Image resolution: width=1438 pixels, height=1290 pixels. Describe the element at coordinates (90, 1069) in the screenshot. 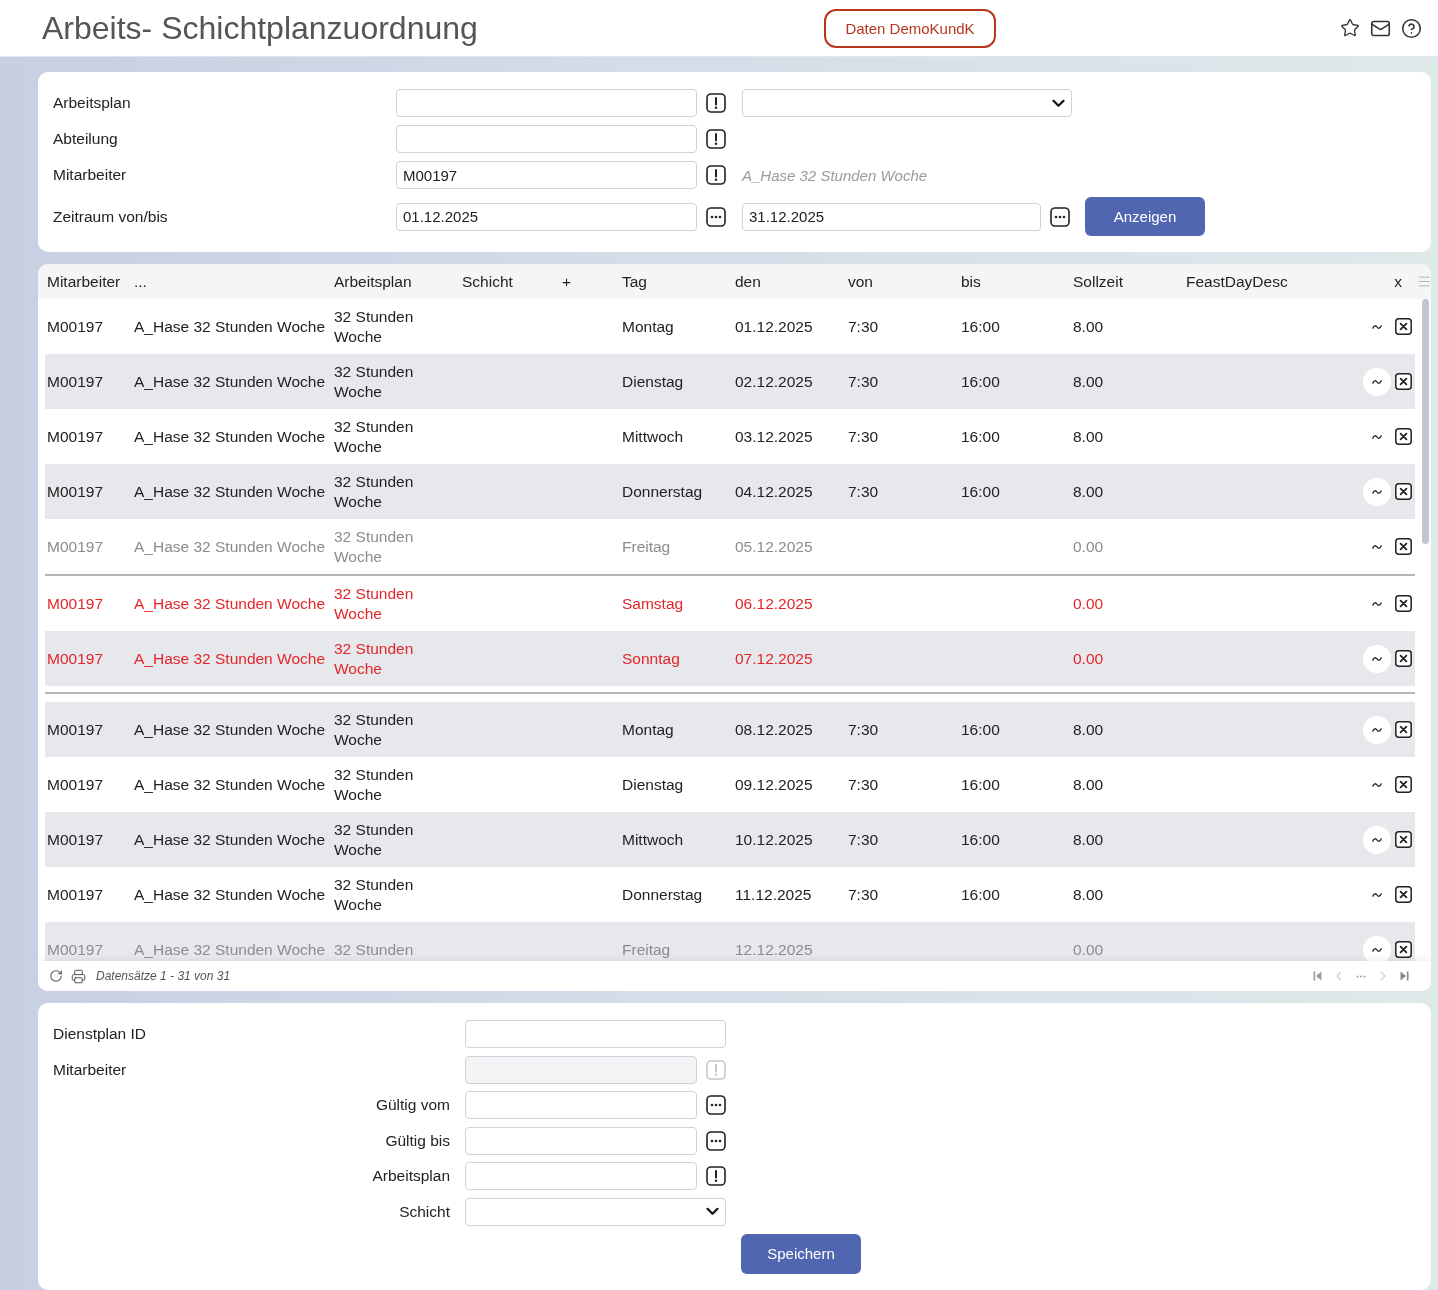

I see `field-label: Mitarbeiter` at that location.